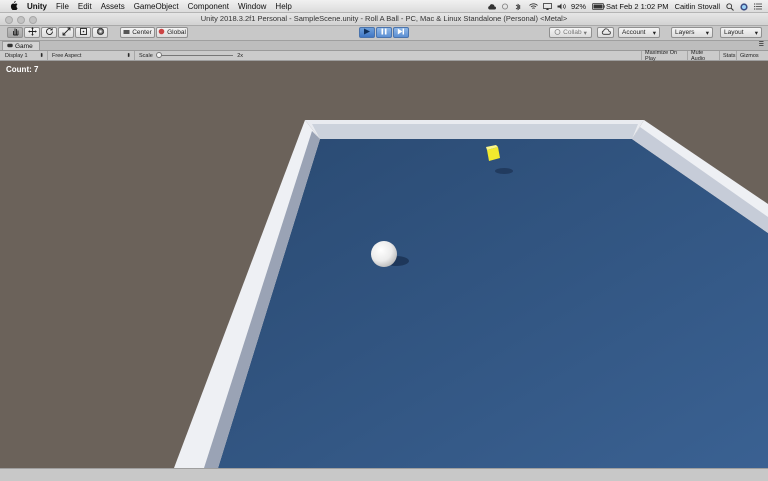 The image size is (768, 481). I want to click on scale-tool-button, so click(66, 32).